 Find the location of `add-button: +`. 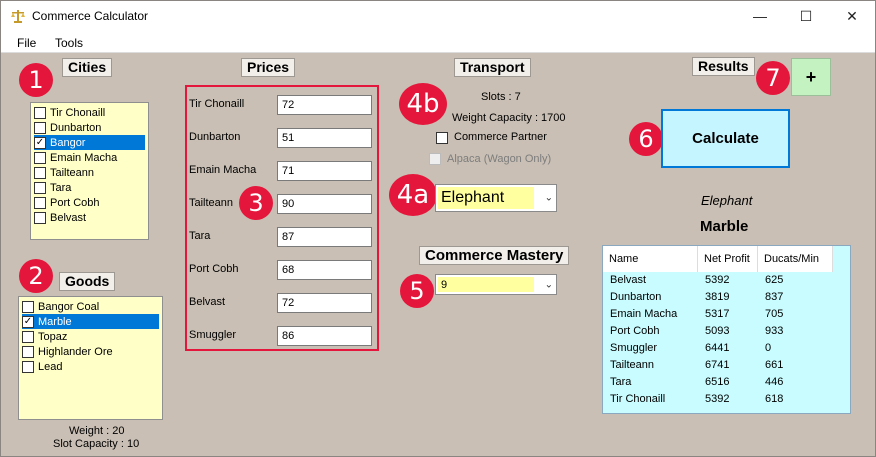

add-button: + is located at coordinates (811, 77).